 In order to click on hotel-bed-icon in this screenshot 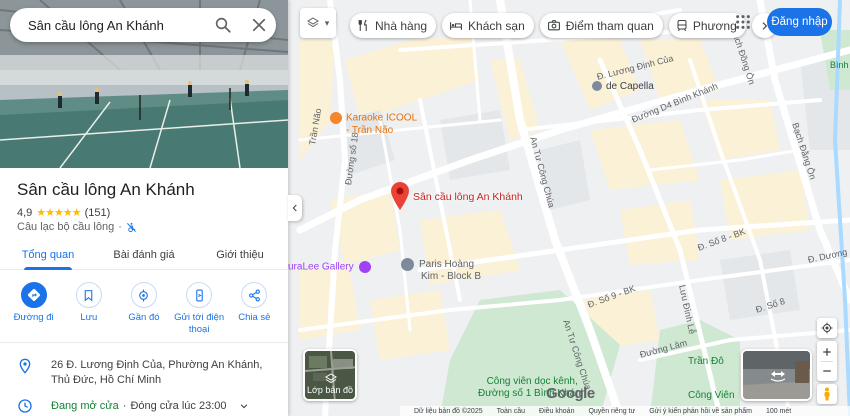, I will do `click(456, 26)`.